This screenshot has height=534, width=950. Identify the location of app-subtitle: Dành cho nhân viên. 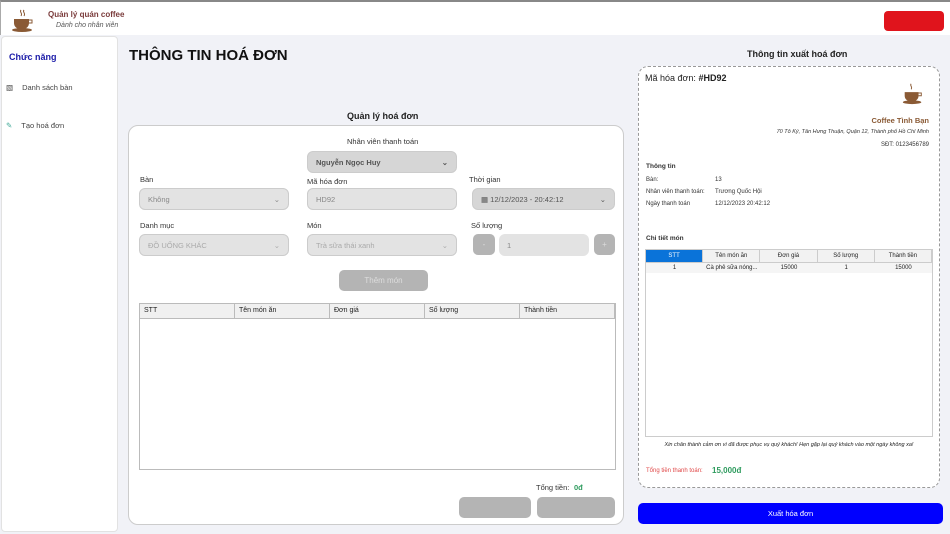
(87, 25).